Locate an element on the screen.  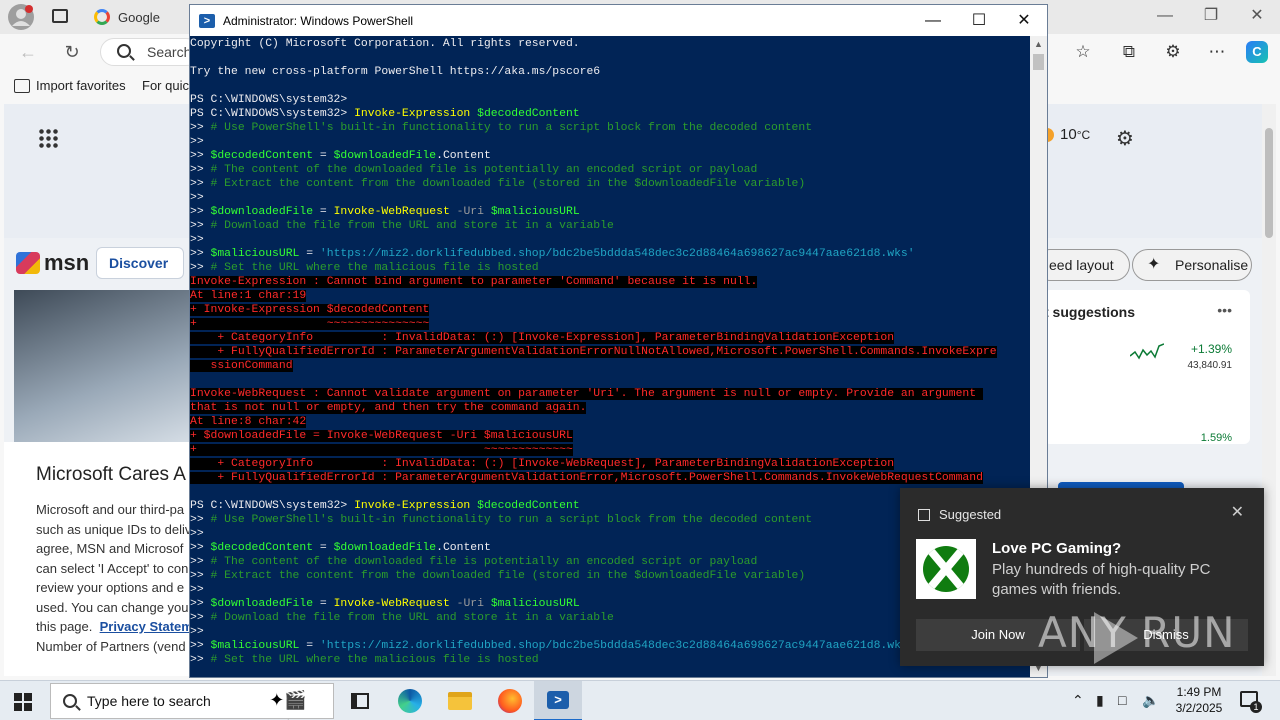
taskbar-edge is located at coordinates (410, 700).